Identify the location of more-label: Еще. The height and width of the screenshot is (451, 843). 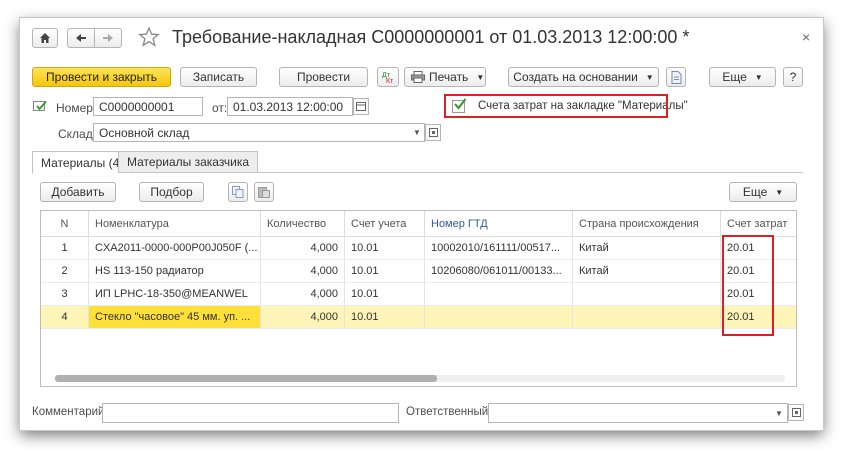
(734, 77).